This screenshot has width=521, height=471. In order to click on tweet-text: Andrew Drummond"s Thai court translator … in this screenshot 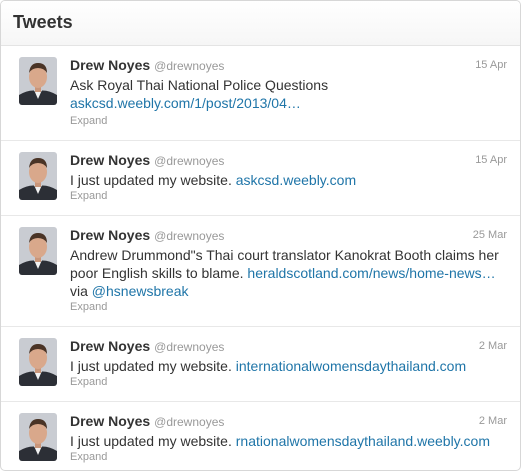, I will do `click(284, 273)`.